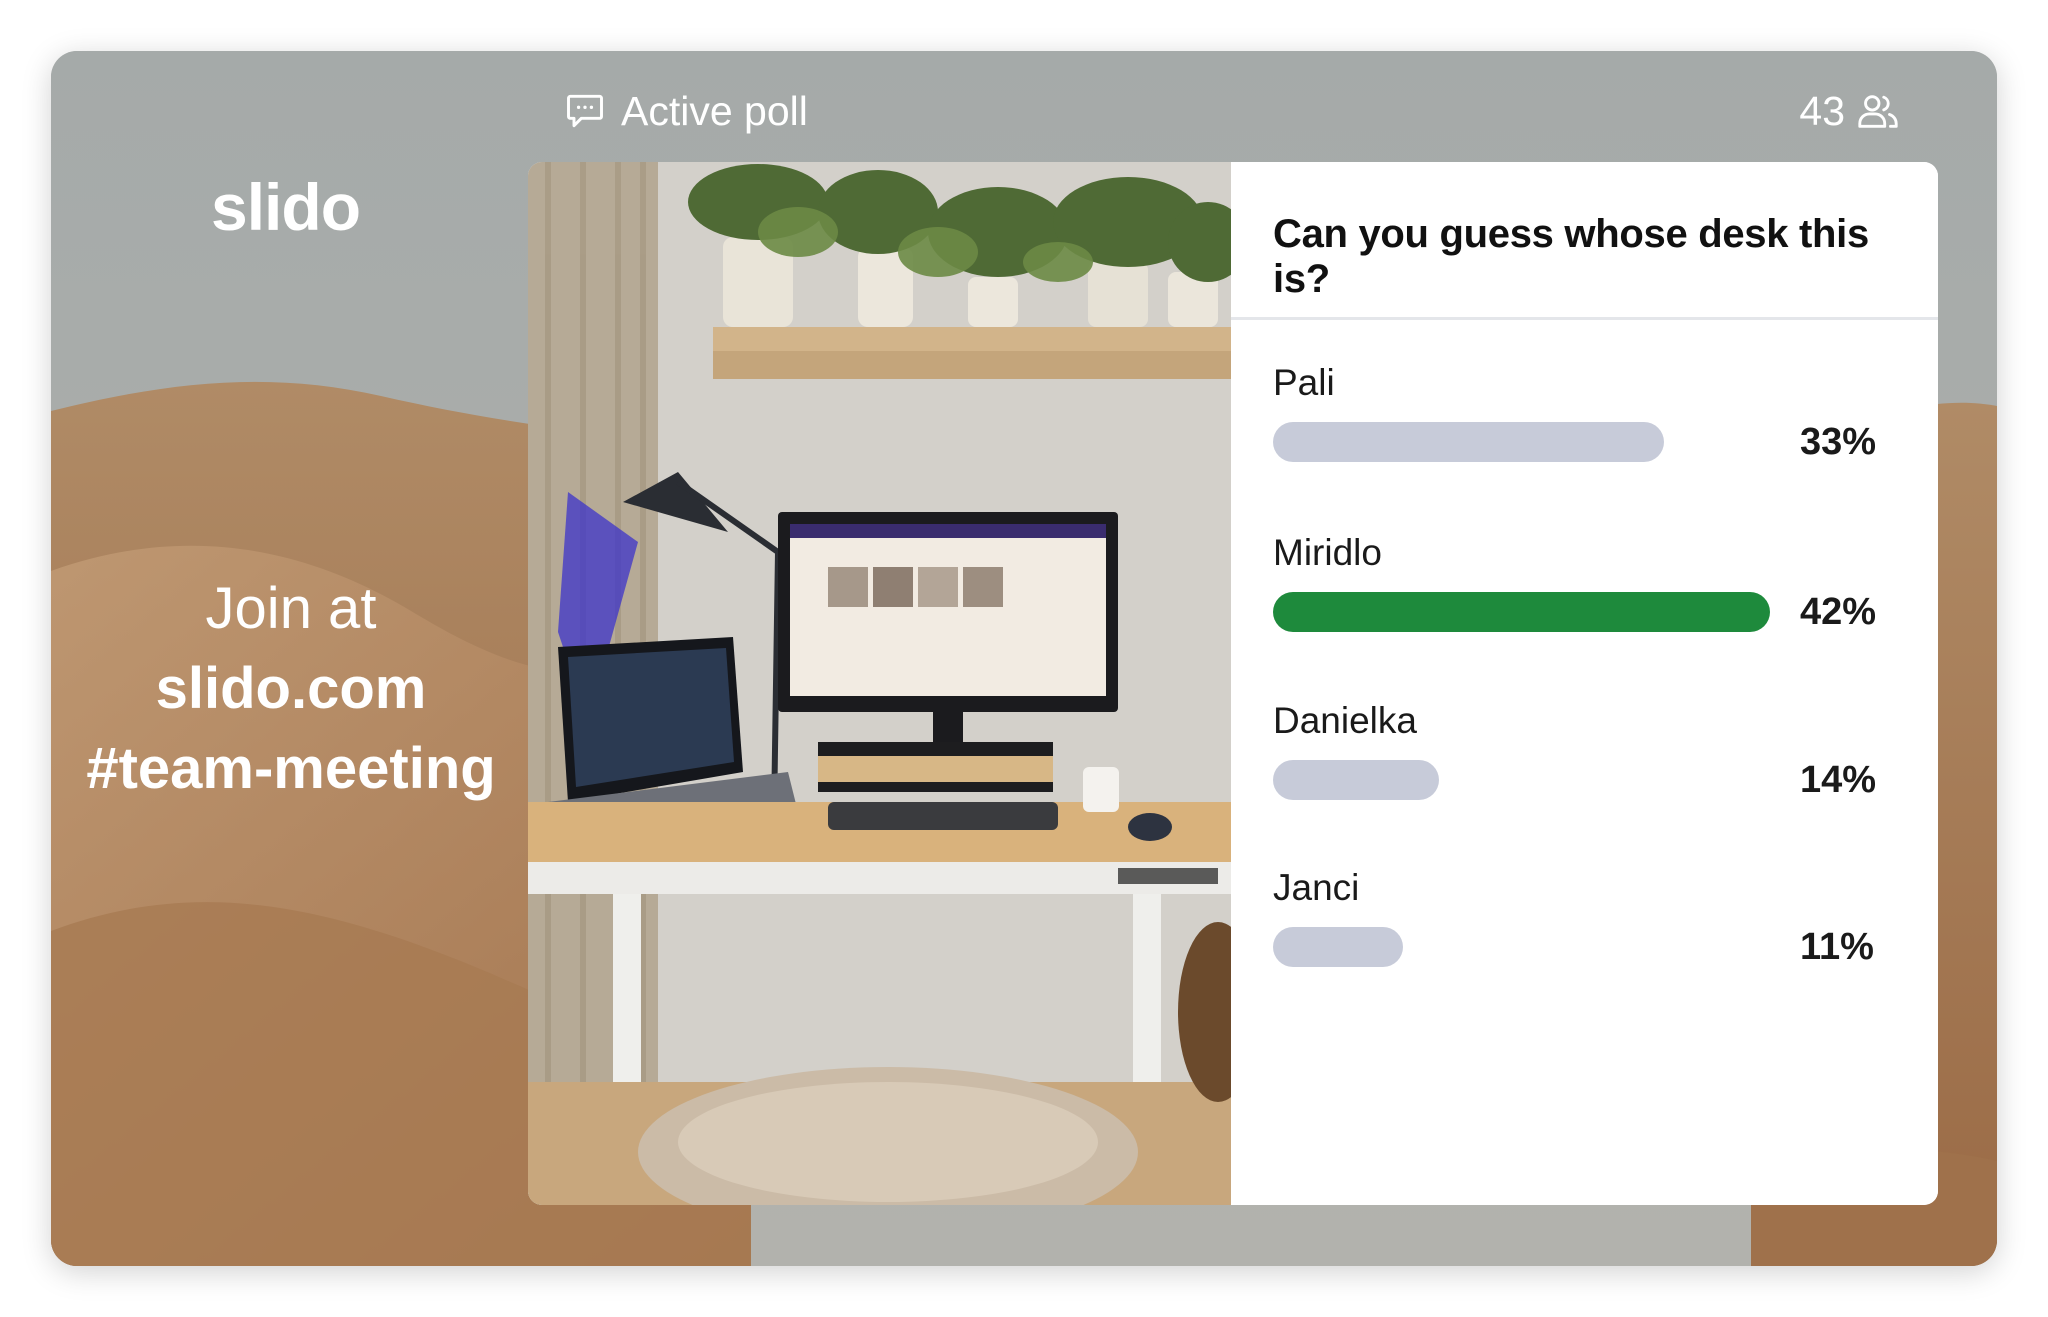 The height and width of the screenshot is (1317, 2048). Describe the element at coordinates (1593, 751) in the screenshot. I see `poll-option: Danielka 14%` at that location.